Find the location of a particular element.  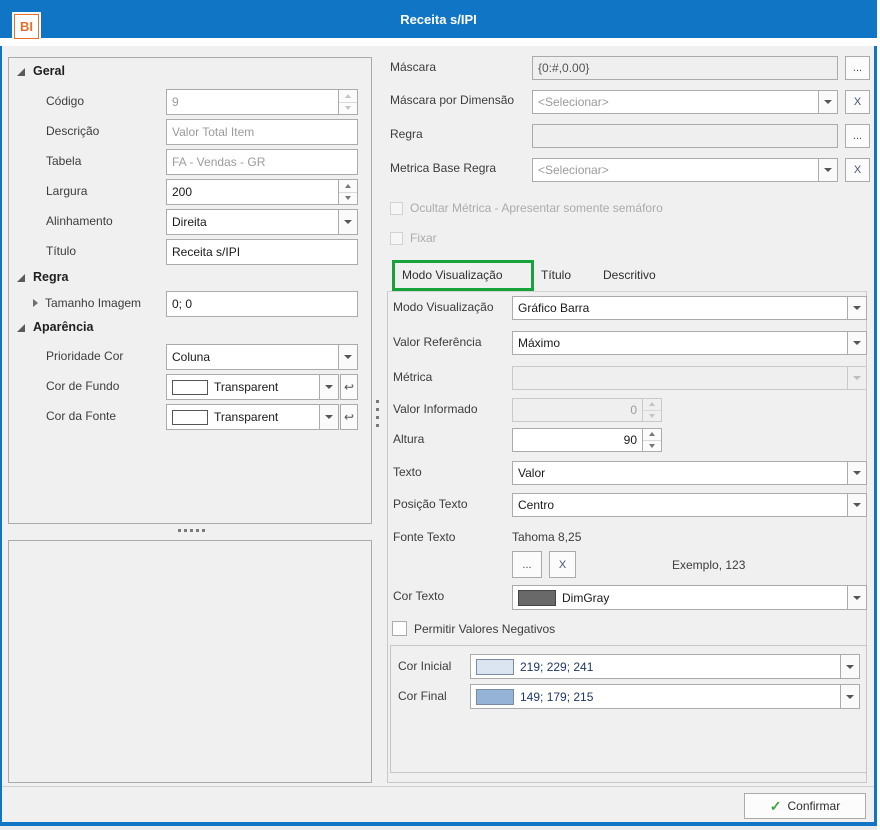

altura-value: 90 is located at coordinates (630, 440).